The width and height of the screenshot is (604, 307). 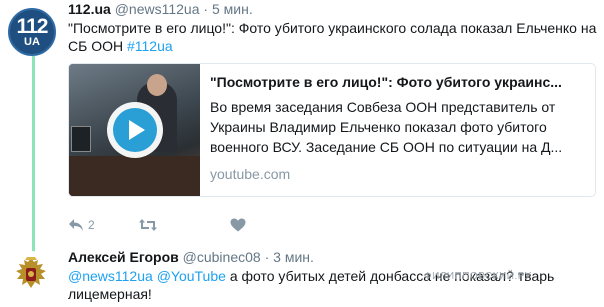 I want to click on play-button, so click(x=135, y=130).